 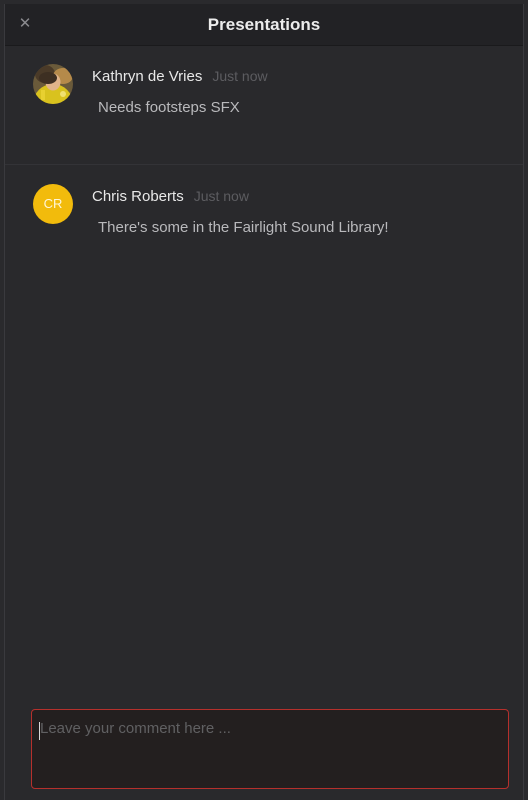 I want to click on title-bar: ✕ Presentations, so click(x=264, y=25).